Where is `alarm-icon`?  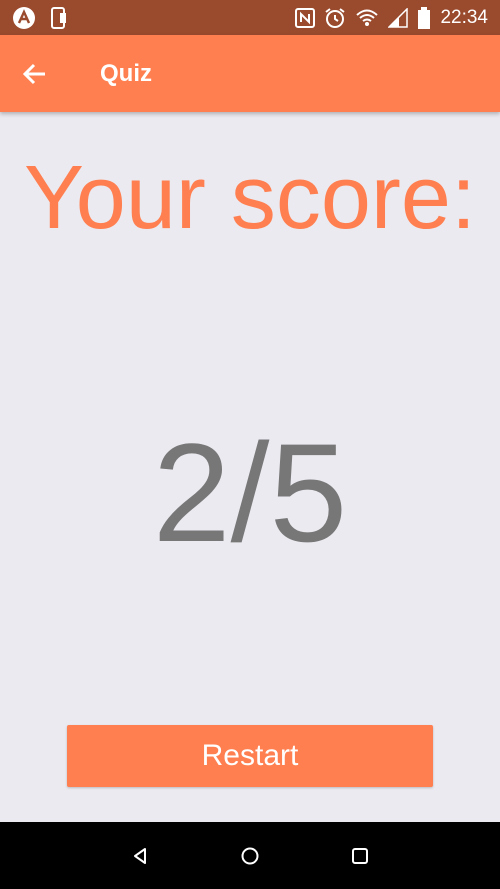 alarm-icon is located at coordinates (335, 18).